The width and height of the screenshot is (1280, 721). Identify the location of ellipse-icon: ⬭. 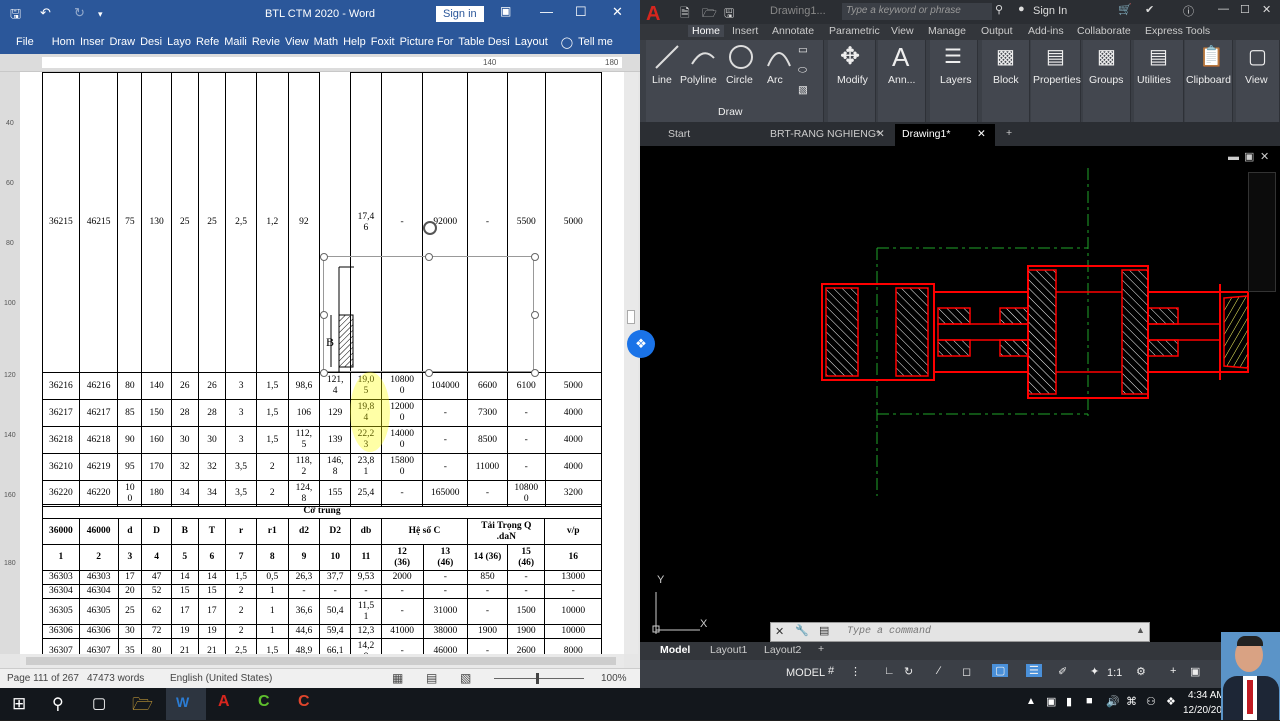
(802, 70).